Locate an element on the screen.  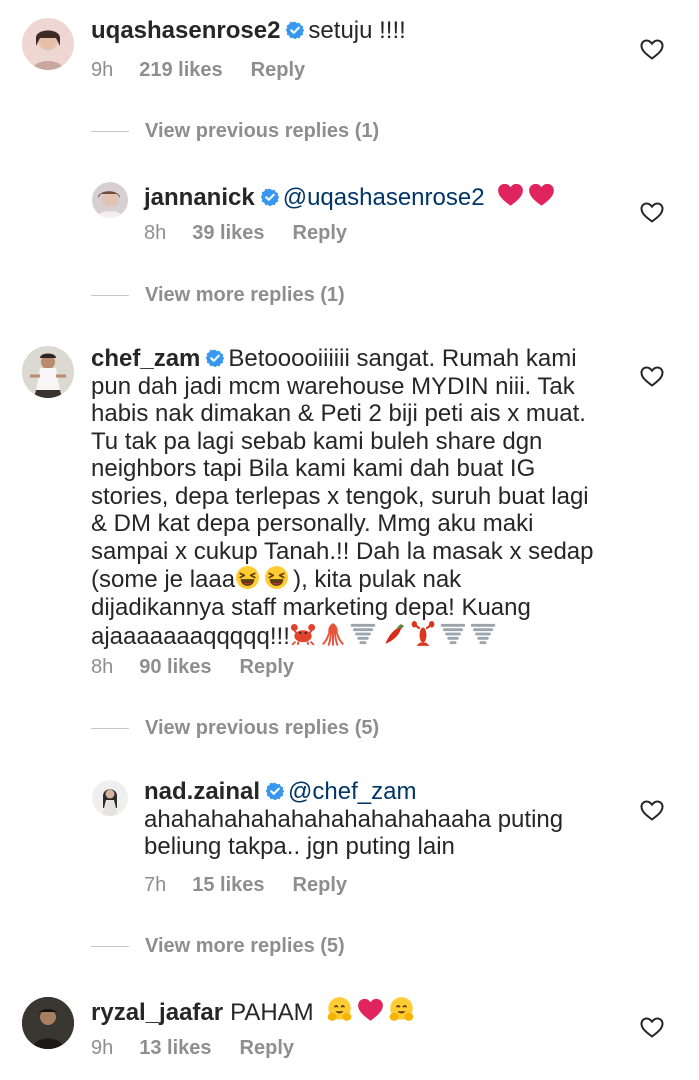
comment-meta: 7h 15 likes Reply is located at coordinates (245, 885).